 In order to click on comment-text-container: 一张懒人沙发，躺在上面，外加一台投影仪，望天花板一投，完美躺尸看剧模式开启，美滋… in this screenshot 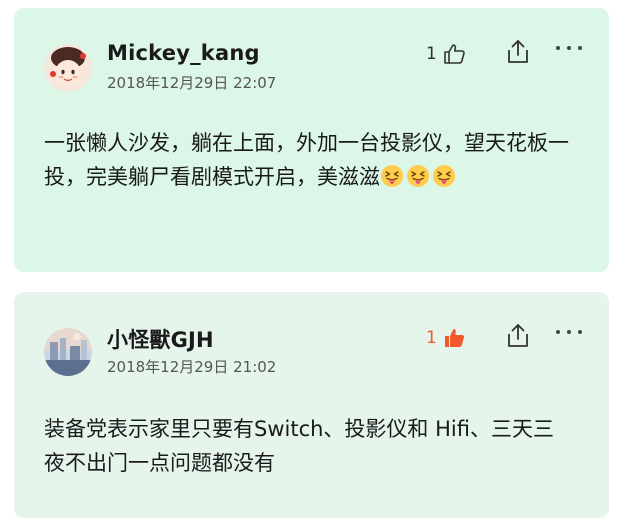, I will do `click(309, 160)`.